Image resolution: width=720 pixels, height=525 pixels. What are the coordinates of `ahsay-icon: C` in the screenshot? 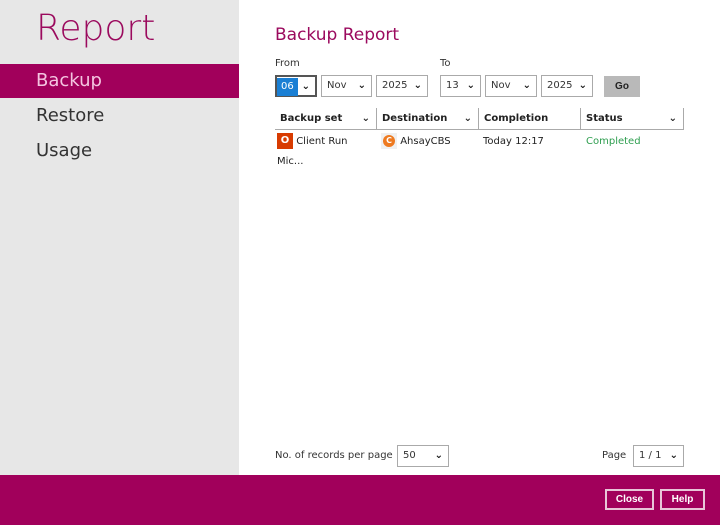 It's located at (389, 141).